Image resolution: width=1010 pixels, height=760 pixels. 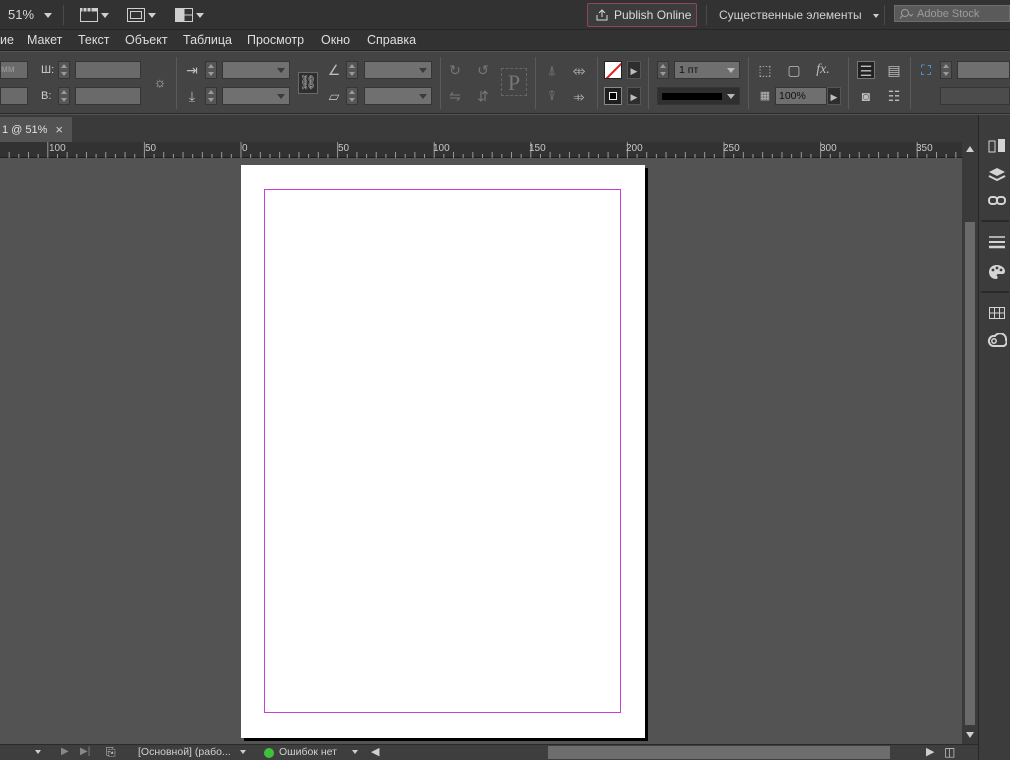 I want to click on publish-online-button: Publish Online, so click(x=642, y=15).